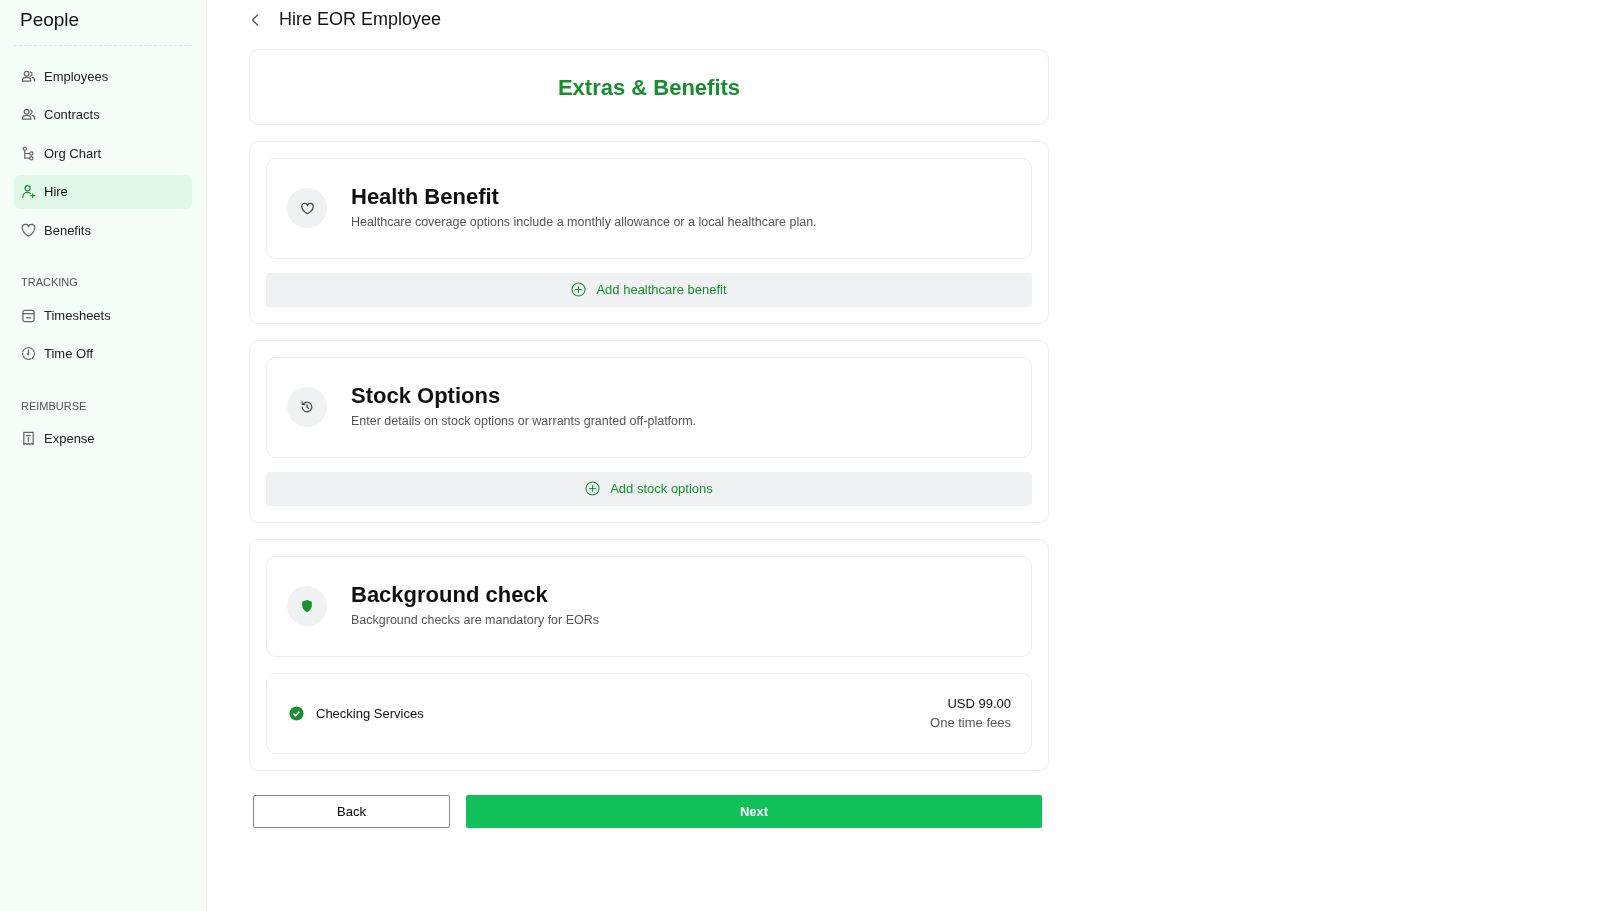 This screenshot has height=911, width=1600. What do you see at coordinates (103, 153) in the screenshot?
I see `sidebar-item: Org Chart` at bounding box center [103, 153].